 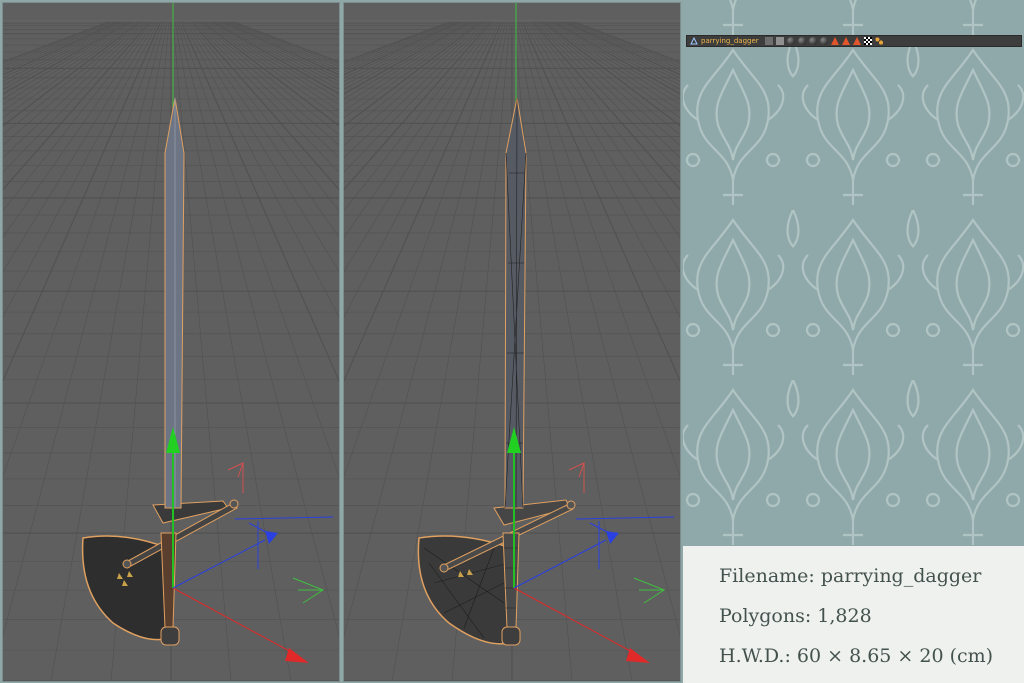 I want to click on object-manager-row: parrying_dagger, so click(x=854, y=41).